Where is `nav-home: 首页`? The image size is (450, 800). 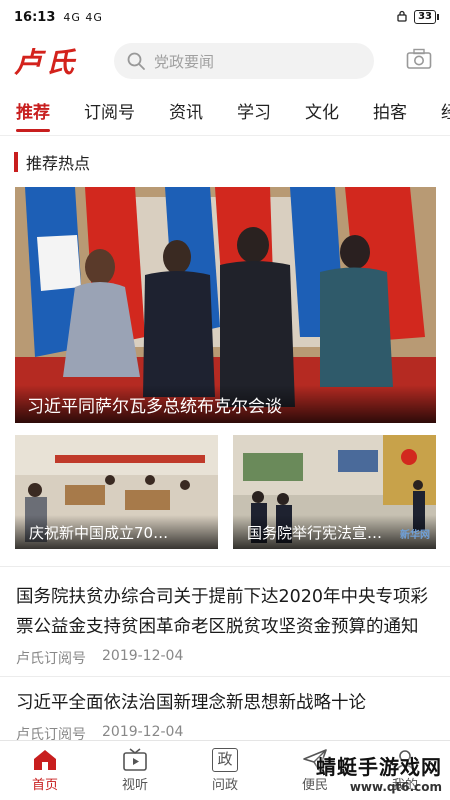
nav-home: 首页 is located at coordinates (45, 770).